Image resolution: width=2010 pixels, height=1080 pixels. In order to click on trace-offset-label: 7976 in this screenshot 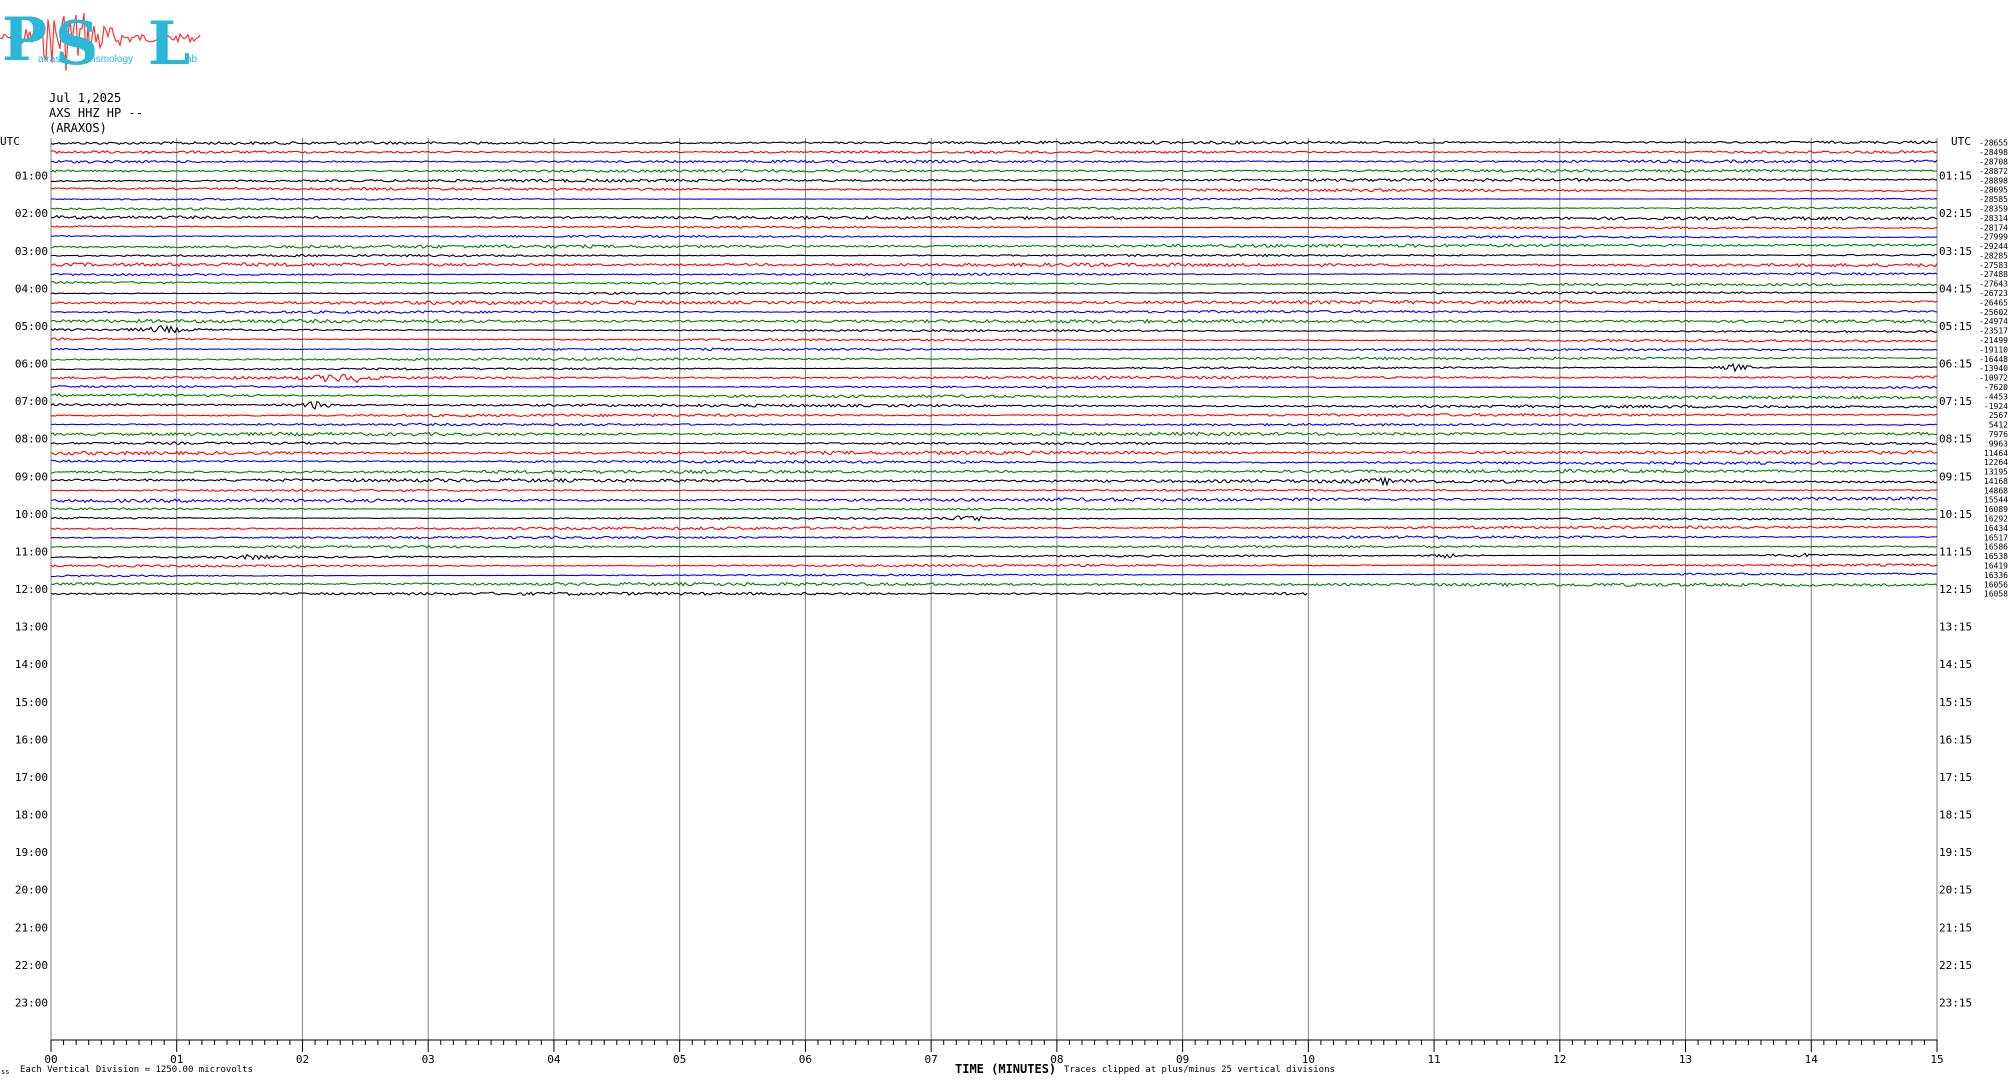, I will do `click(1998, 434)`.